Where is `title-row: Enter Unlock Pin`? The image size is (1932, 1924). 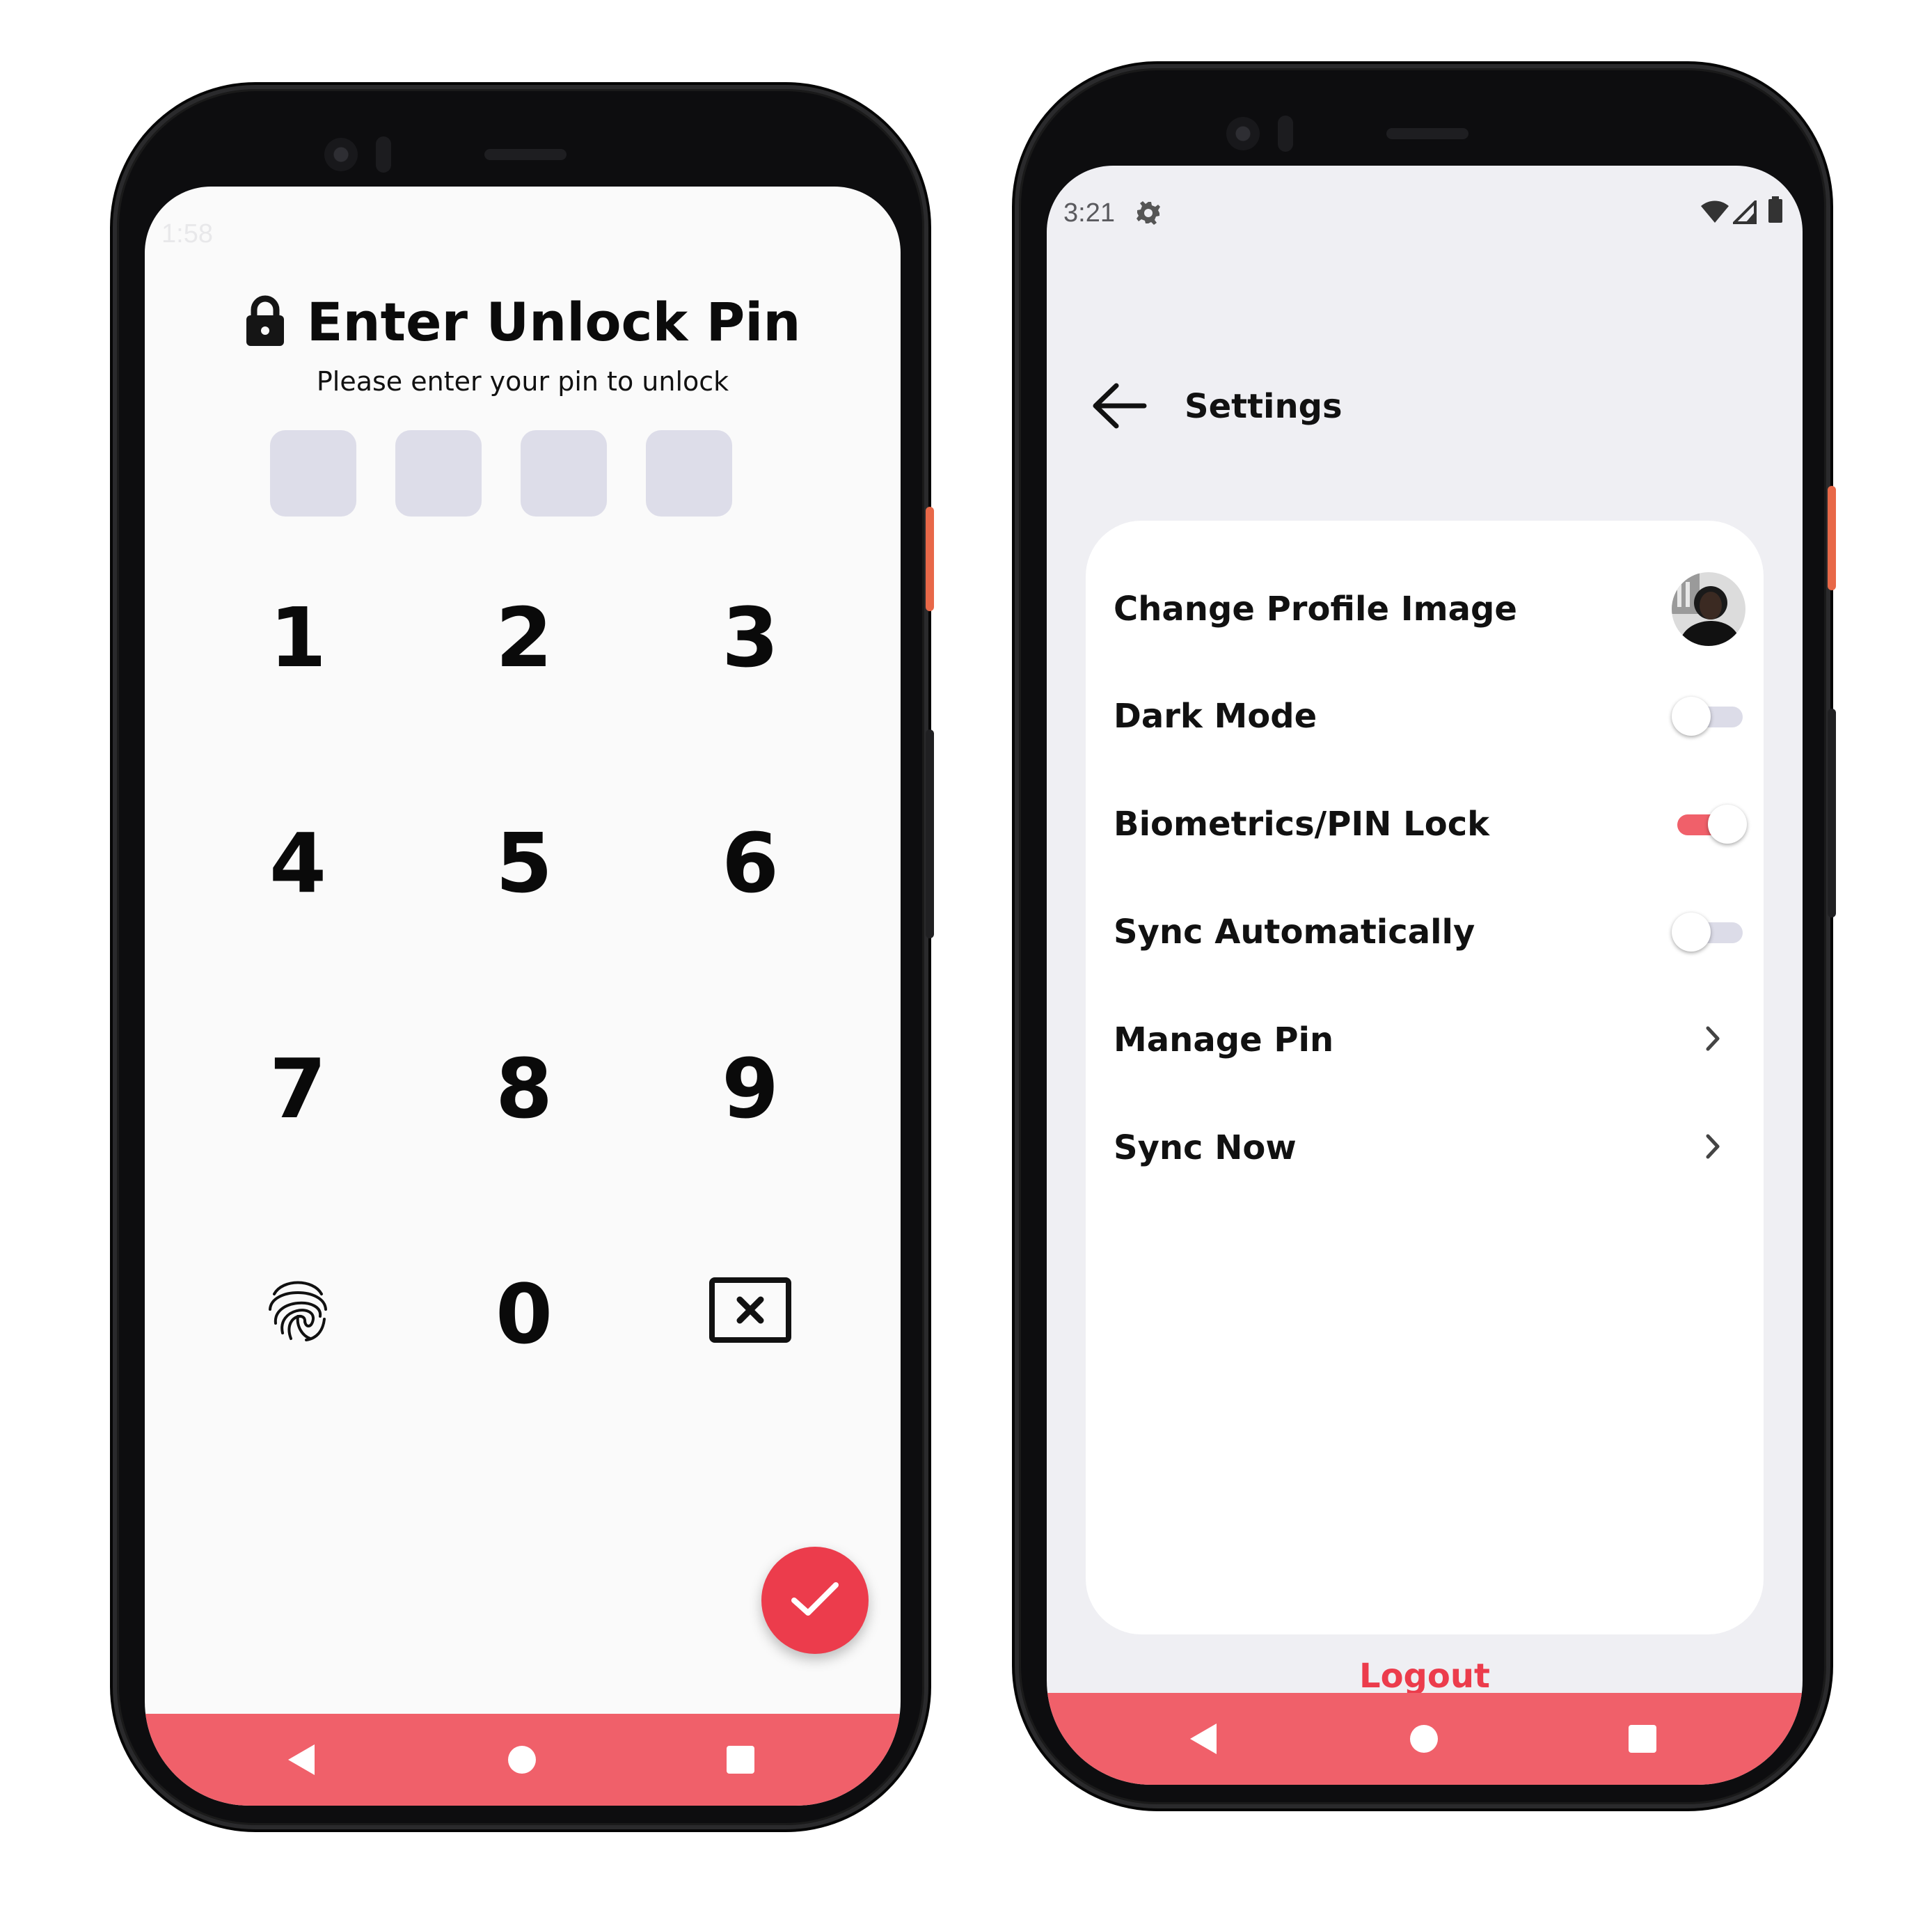 title-row: Enter Unlock Pin is located at coordinates (523, 326).